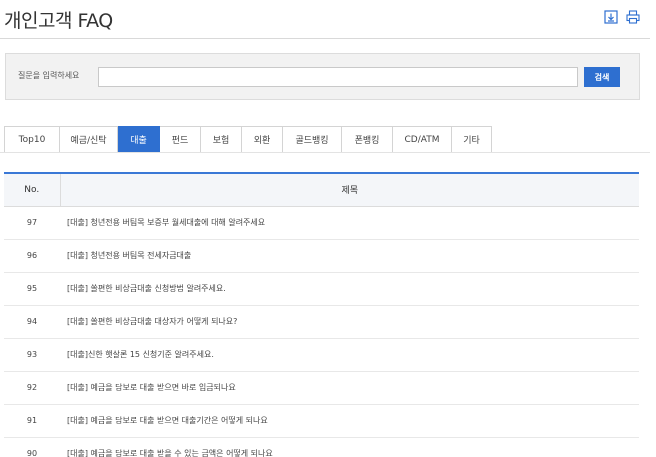  I want to click on column-header-title: 제목, so click(349, 189).